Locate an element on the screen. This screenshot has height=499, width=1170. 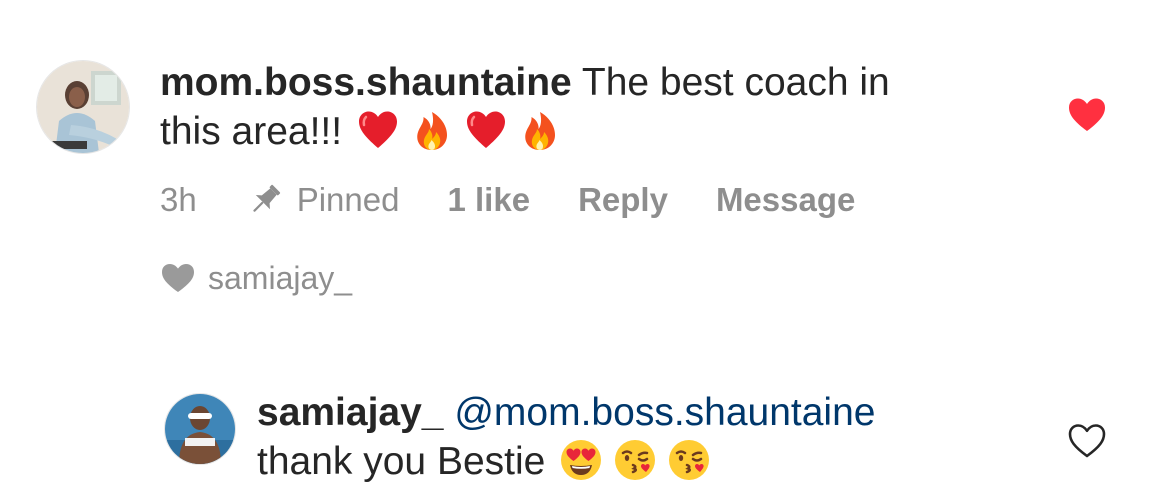
pin-icon is located at coordinates (265, 200).